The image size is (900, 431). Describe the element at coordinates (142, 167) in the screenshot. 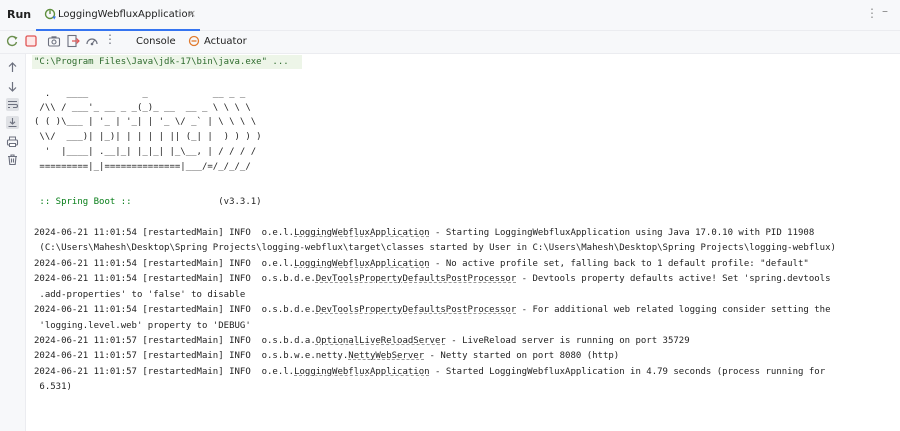

I see `banner-line: =========|_|==============|___/=/_/_/_/` at that location.